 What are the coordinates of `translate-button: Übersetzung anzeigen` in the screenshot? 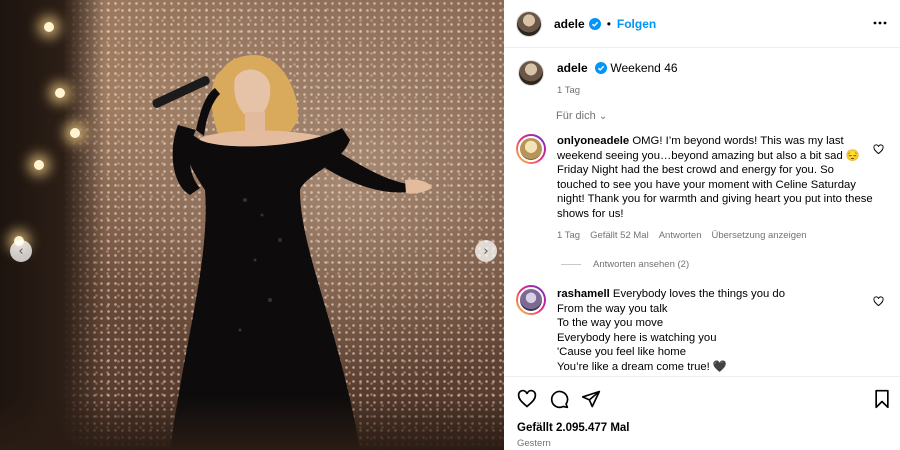 It's located at (758, 236).